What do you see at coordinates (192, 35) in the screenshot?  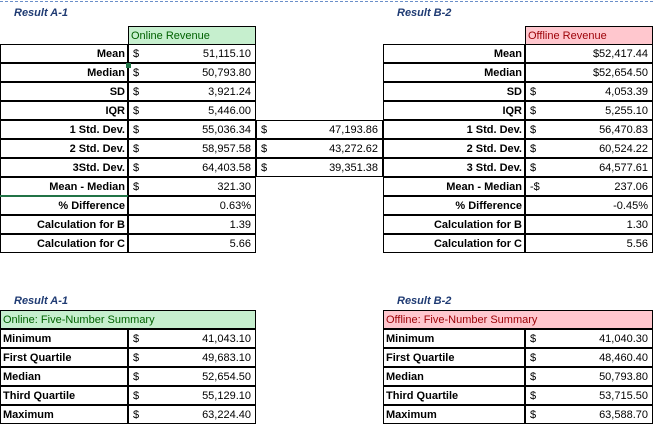 I see `online-revenue-header: Online Revenue` at bounding box center [192, 35].